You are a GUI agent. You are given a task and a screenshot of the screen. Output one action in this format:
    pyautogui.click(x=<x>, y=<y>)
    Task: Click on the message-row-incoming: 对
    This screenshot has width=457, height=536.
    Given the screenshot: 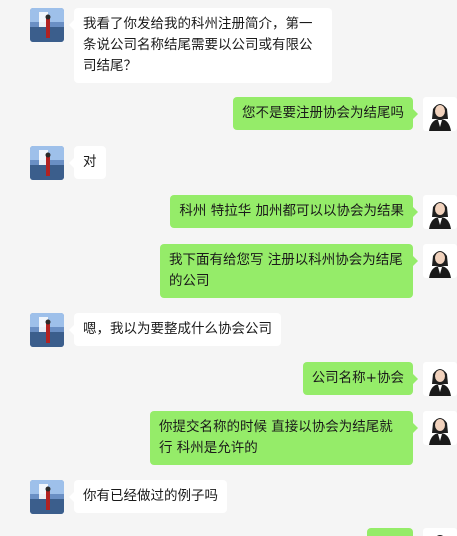 What is the action you would take?
    pyautogui.click(x=68, y=163)
    